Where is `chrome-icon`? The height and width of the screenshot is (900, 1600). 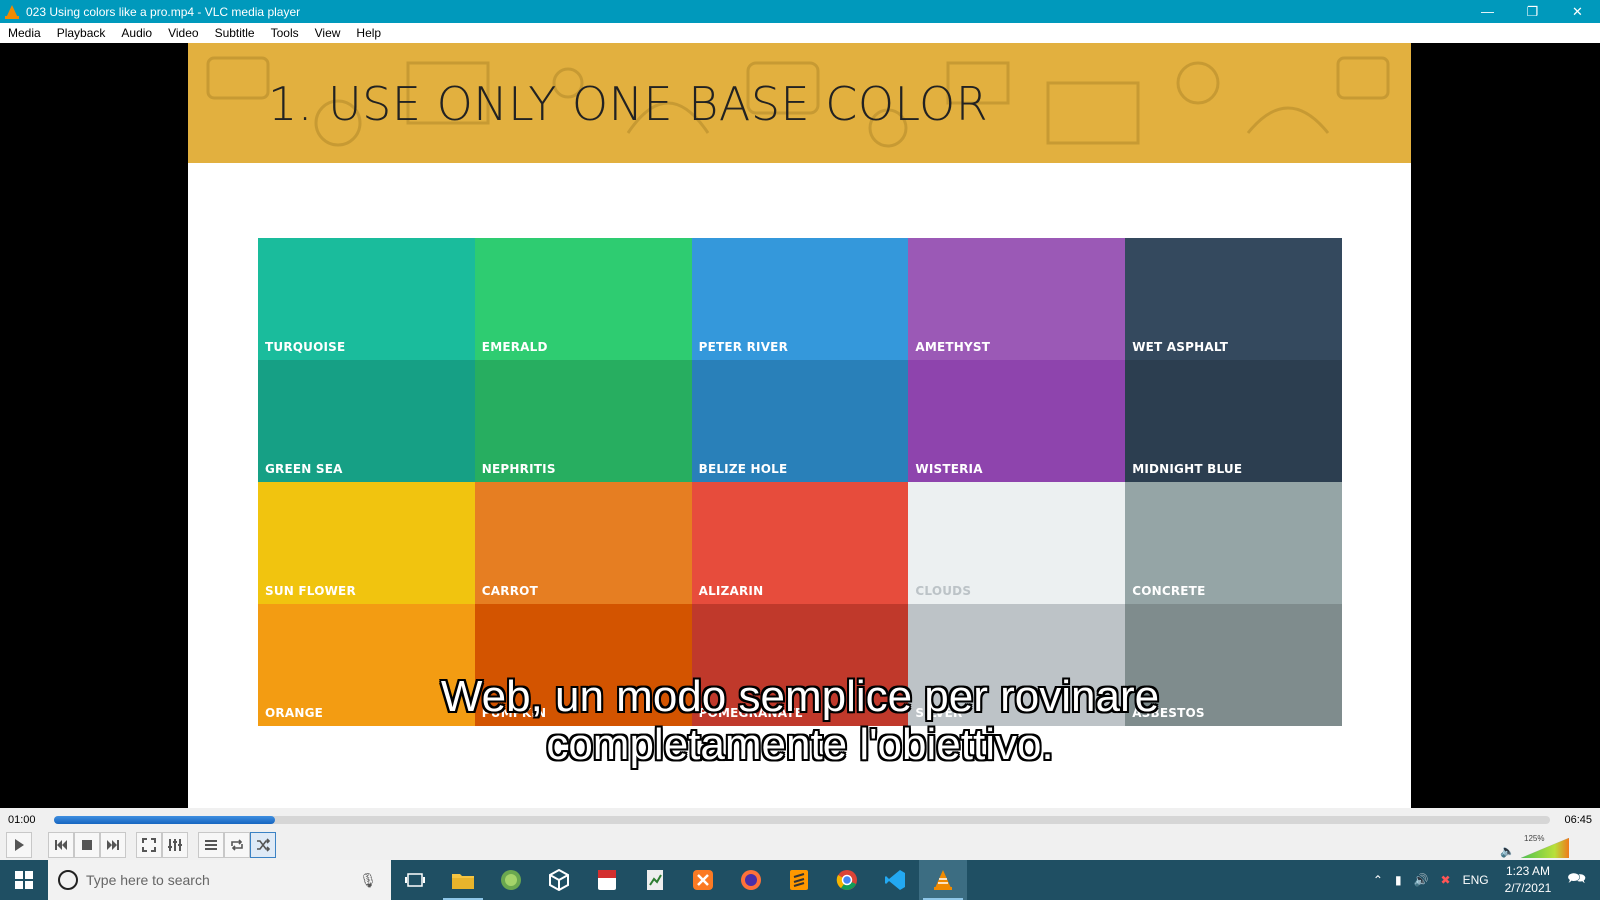 chrome-icon is located at coordinates (846, 880).